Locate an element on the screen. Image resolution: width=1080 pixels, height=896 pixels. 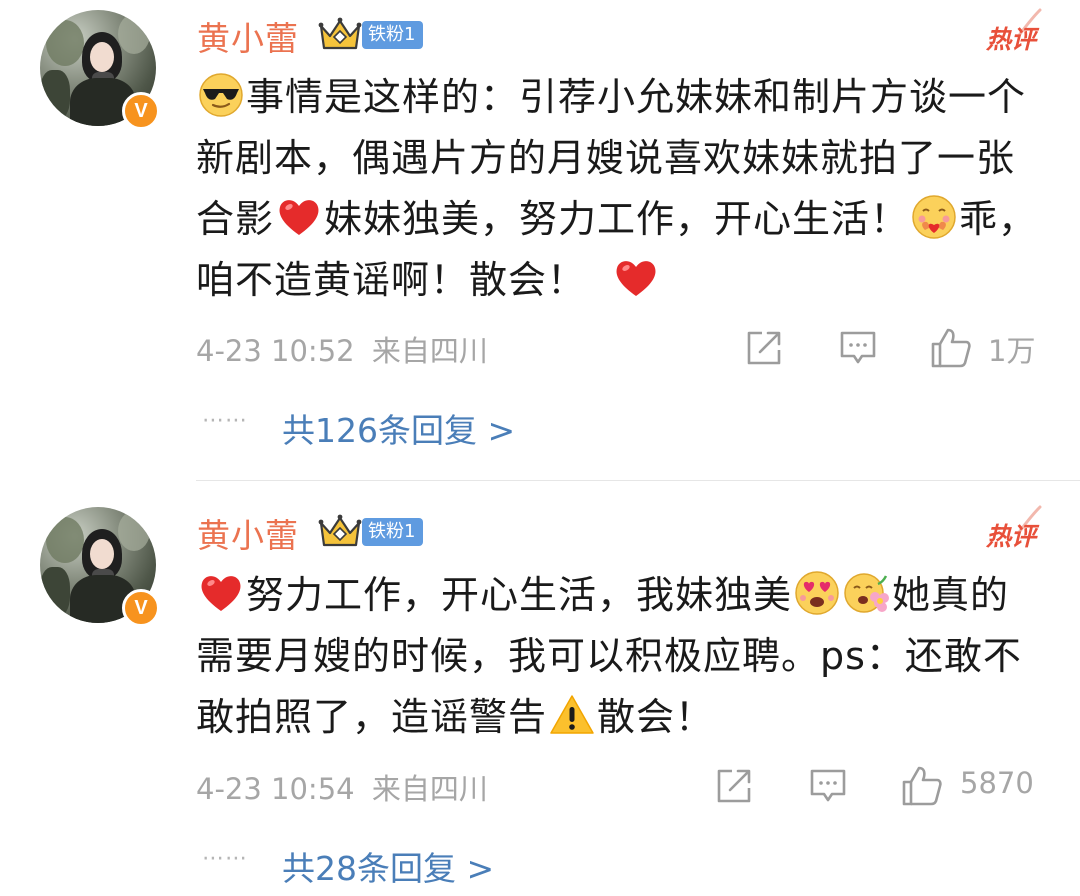
warning-icon is located at coordinates (572, 714).